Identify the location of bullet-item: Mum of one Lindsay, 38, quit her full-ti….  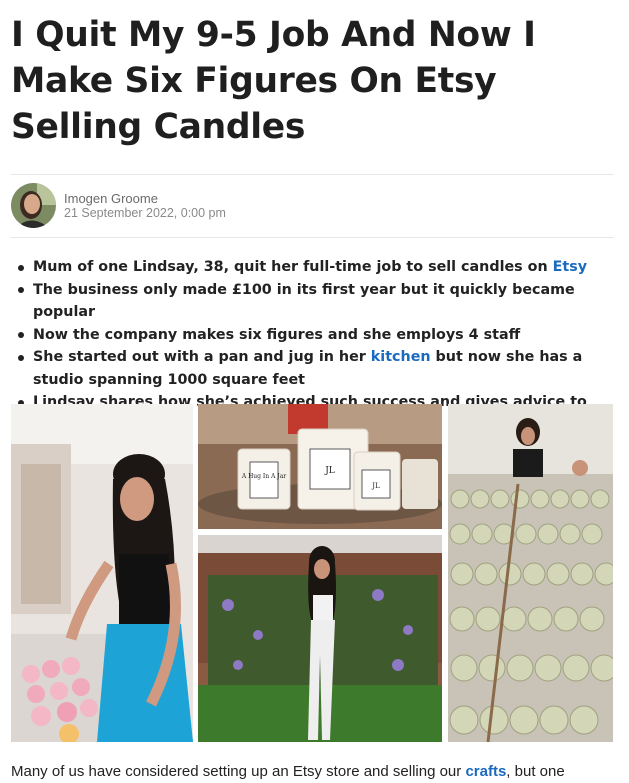
(311, 267).